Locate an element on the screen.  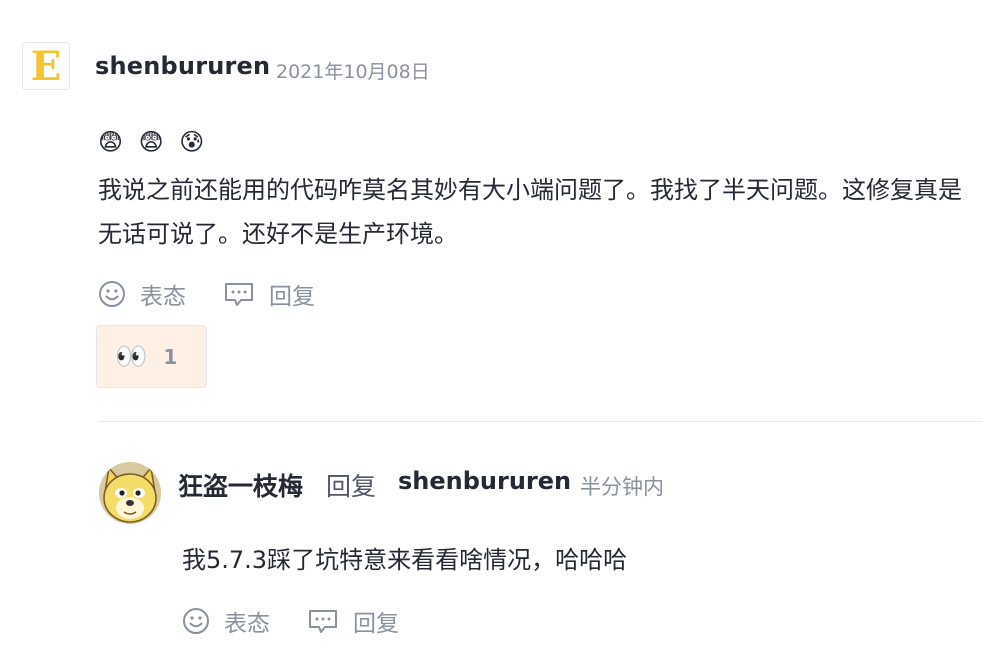
divider is located at coordinates (540, 421).